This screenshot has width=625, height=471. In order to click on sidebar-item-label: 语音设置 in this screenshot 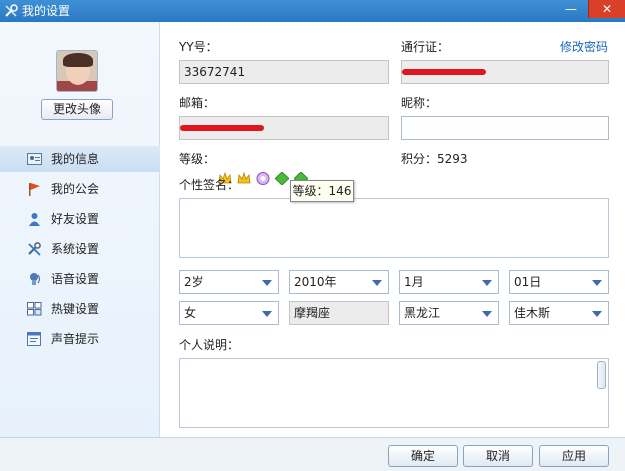, I will do `click(75, 279)`.